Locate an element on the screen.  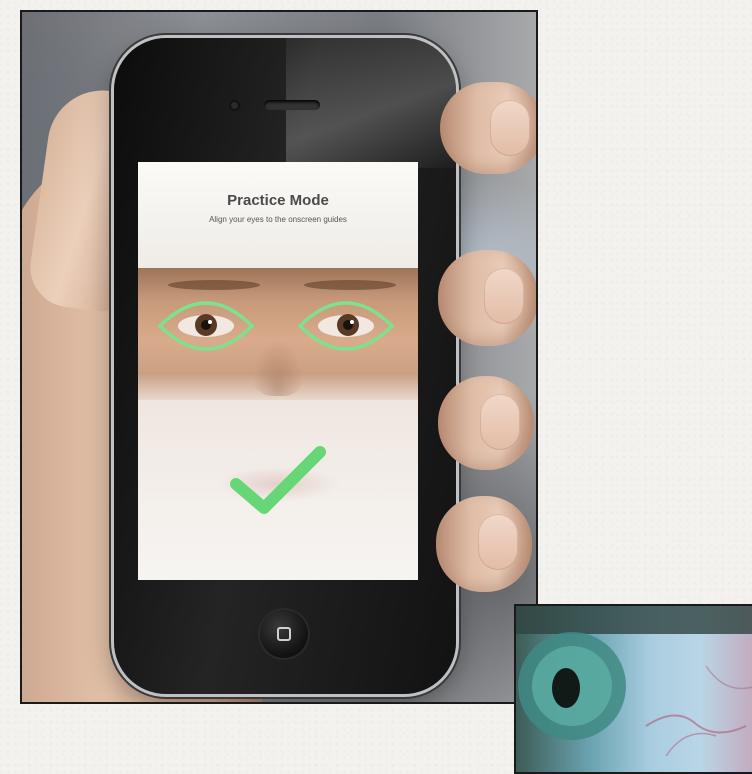
eye-closeup is located at coordinates (634, 681).